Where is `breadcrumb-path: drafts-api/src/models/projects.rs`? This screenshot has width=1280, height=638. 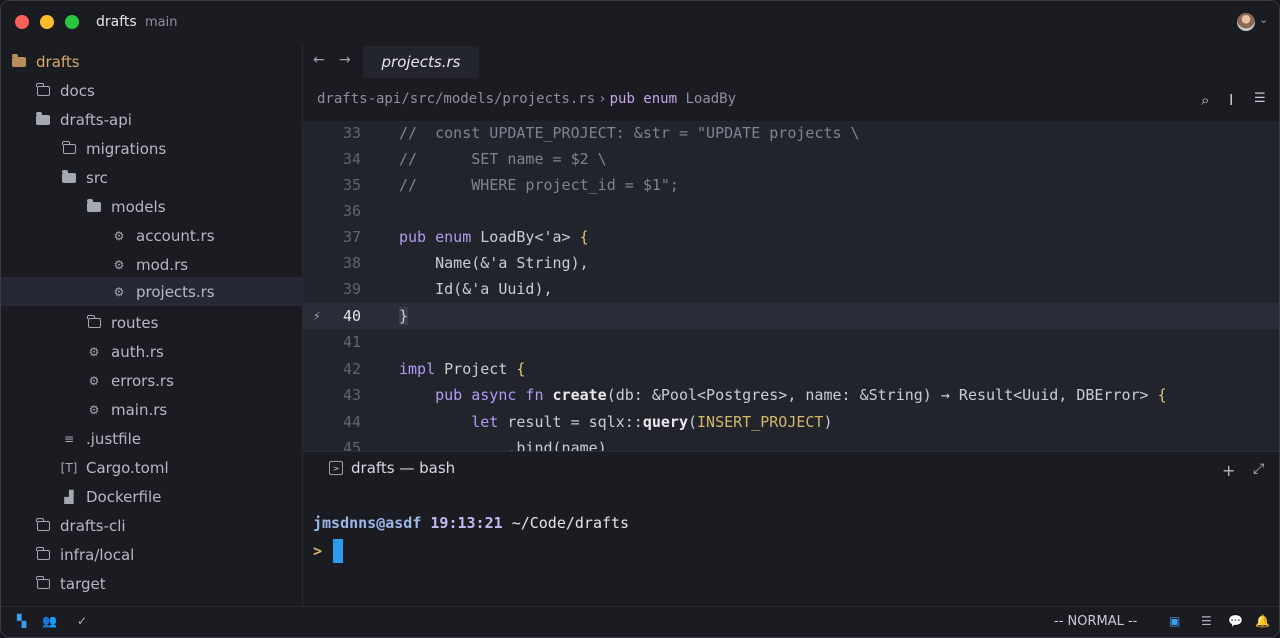 breadcrumb-path: drafts-api/src/models/projects.rs is located at coordinates (456, 99).